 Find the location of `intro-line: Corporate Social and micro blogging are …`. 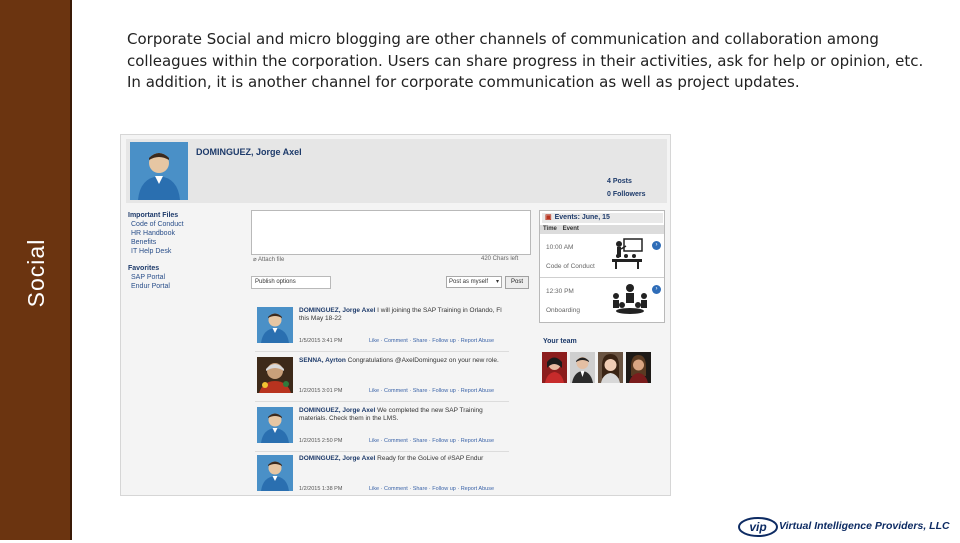

intro-line: Corporate Social and micro blogging are … is located at coordinates (503, 39).